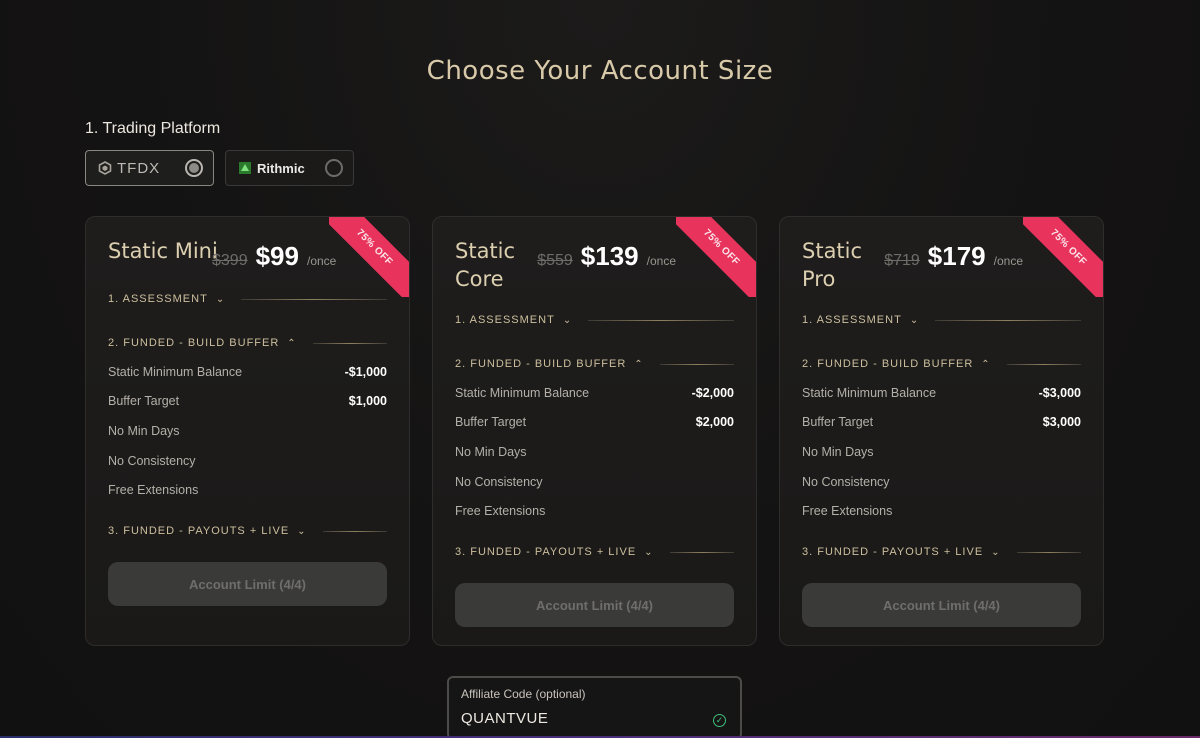  Describe the element at coordinates (941, 392) in the screenshot. I see `feature-row: Static Minimum Balance -$3,000` at that location.